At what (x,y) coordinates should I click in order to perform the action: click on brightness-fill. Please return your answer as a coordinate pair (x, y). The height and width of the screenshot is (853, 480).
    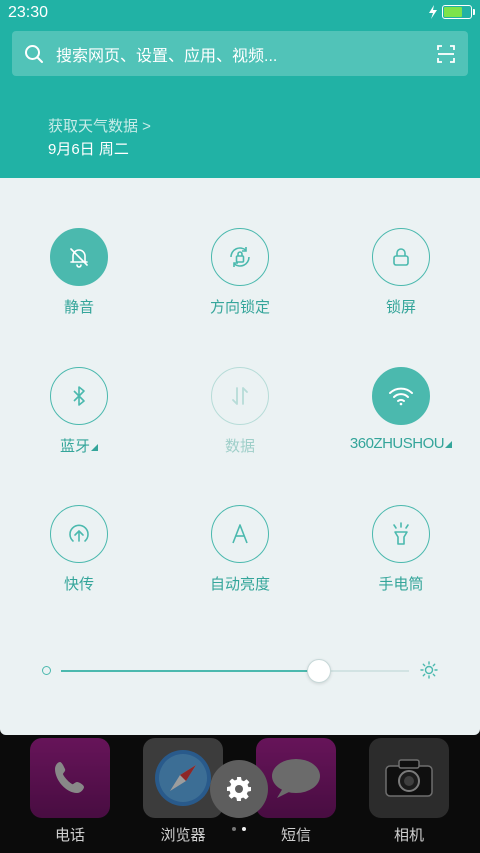
    Looking at the image, I should click on (190, 670).